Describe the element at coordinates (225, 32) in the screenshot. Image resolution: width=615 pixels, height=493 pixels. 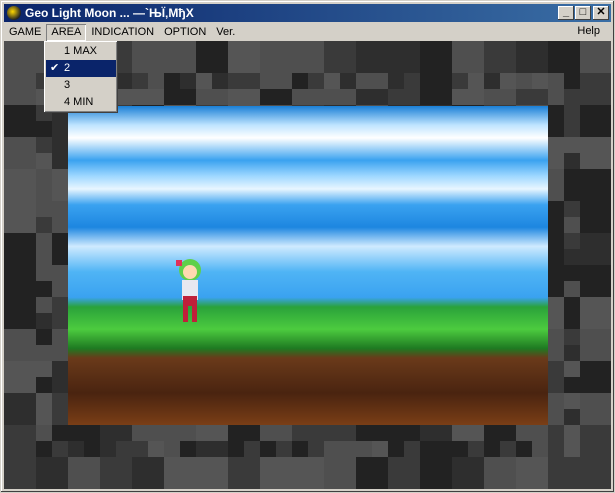
I see `menu-ver: Ver.` at that location.